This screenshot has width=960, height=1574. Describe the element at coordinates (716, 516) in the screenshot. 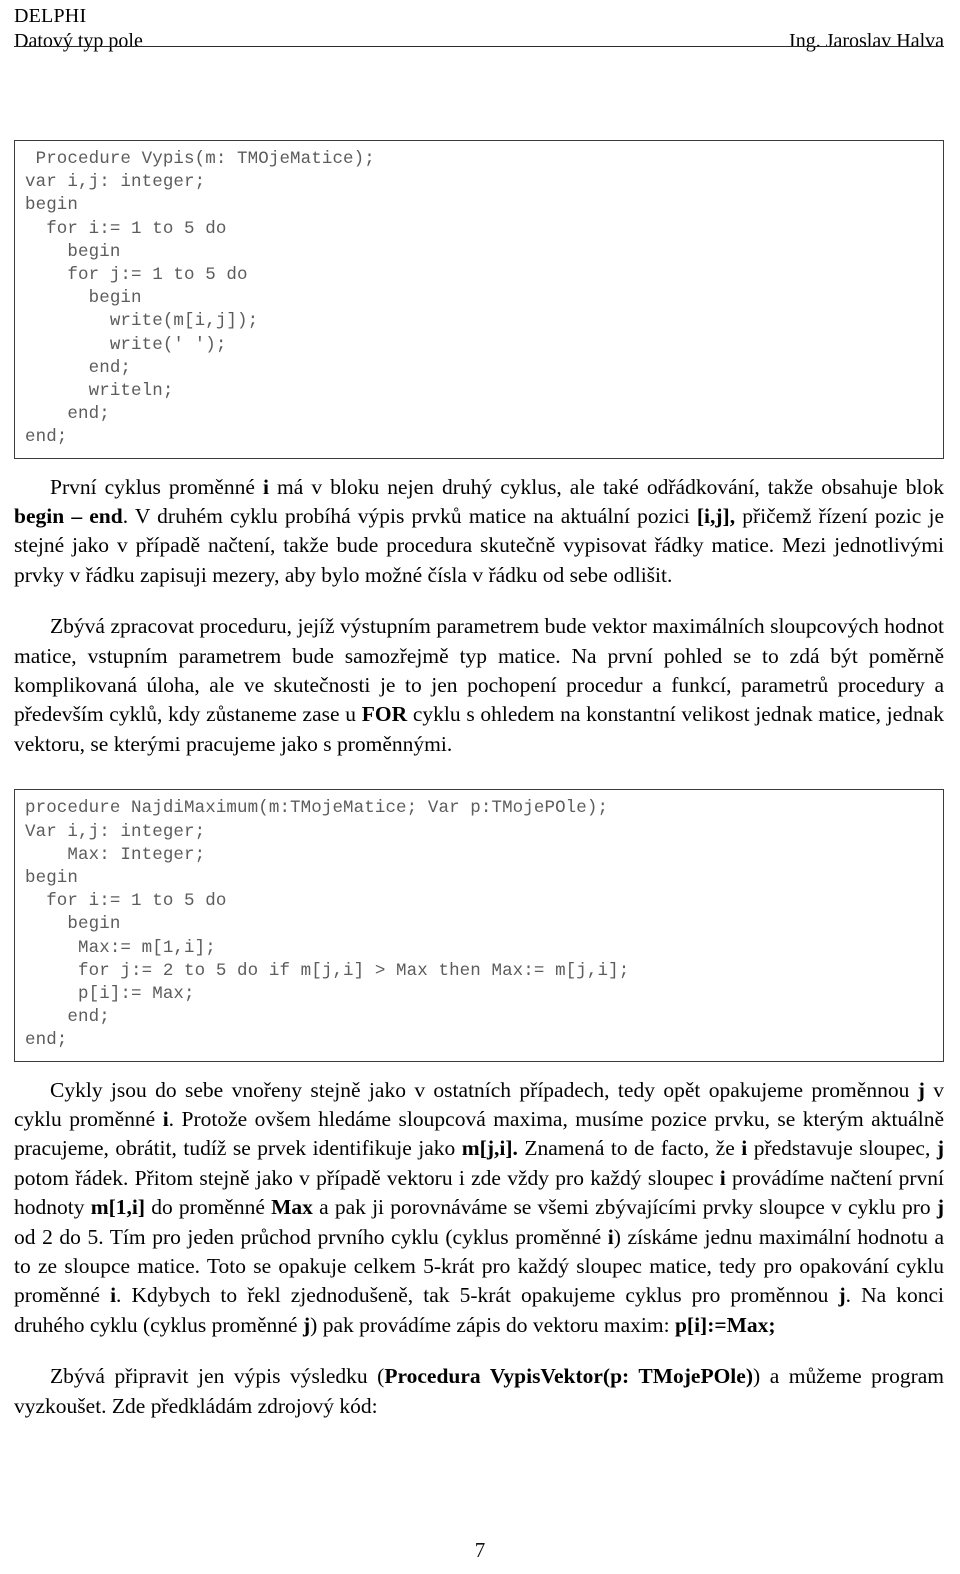

I see `p1-bold-ij: [i,j],` at that location.